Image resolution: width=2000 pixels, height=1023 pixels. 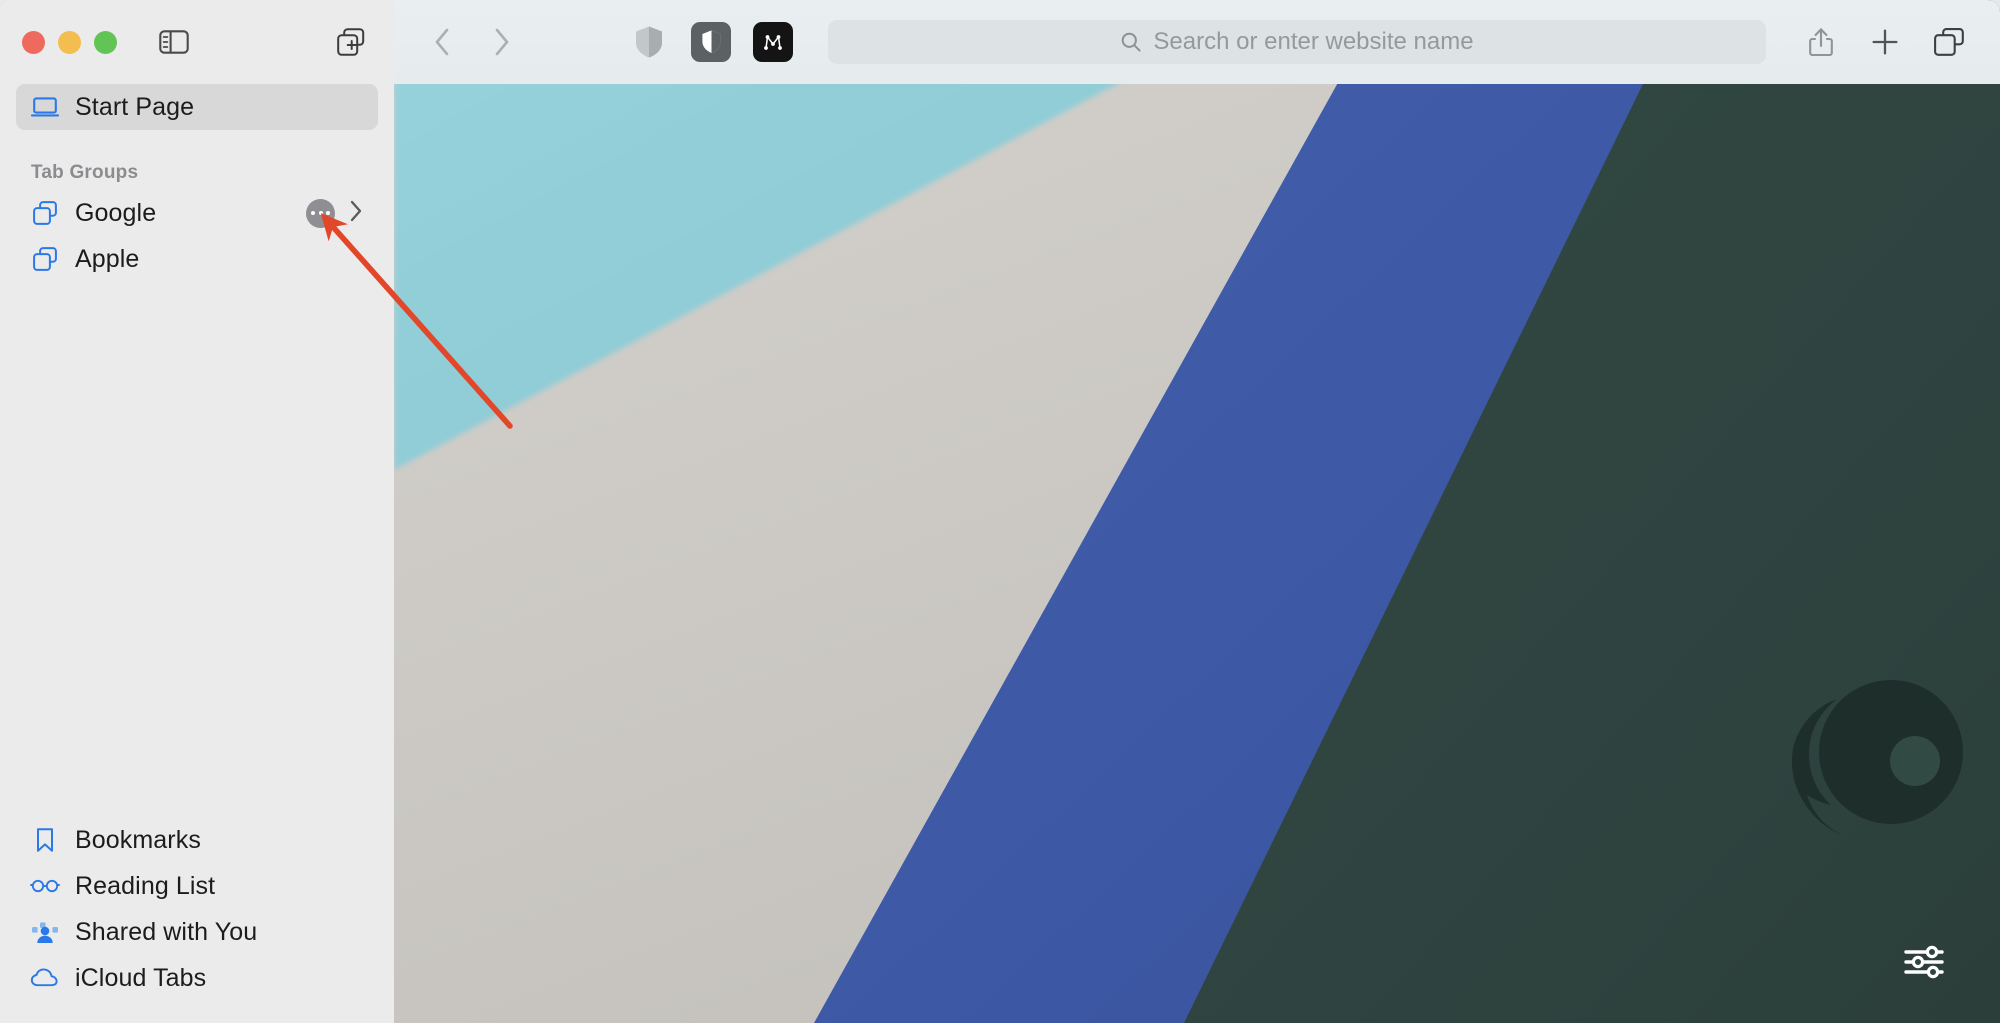 I want to click on people-icon, so click(x=45, y=932).